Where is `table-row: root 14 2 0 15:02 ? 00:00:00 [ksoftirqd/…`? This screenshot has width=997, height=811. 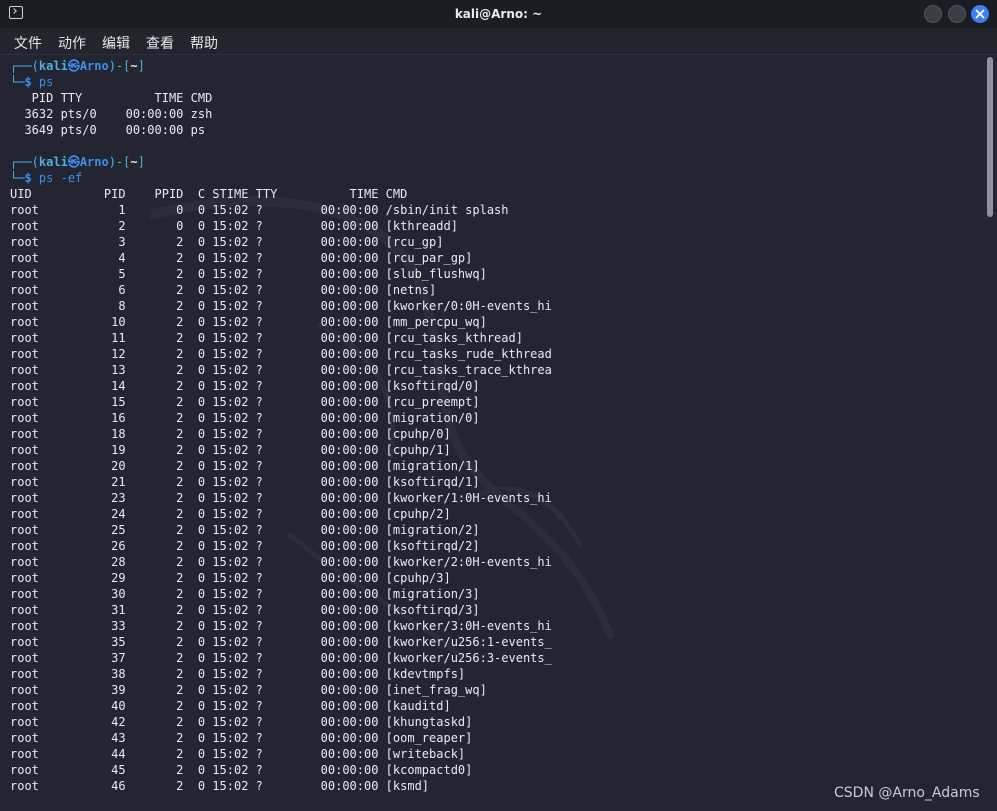
table-row: root 14 2 0 15:02 ? 00:00:00 [ksoftirqd/… is located at coordinates (245, 386).